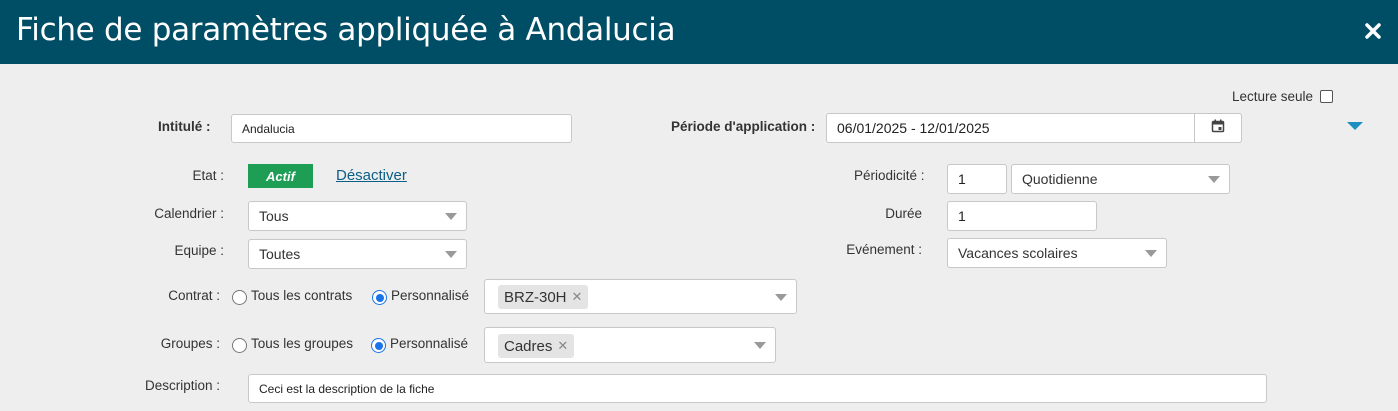 The image size is (1398, 411). I want to click on calendrier-value: Tous, so click(274, 216).